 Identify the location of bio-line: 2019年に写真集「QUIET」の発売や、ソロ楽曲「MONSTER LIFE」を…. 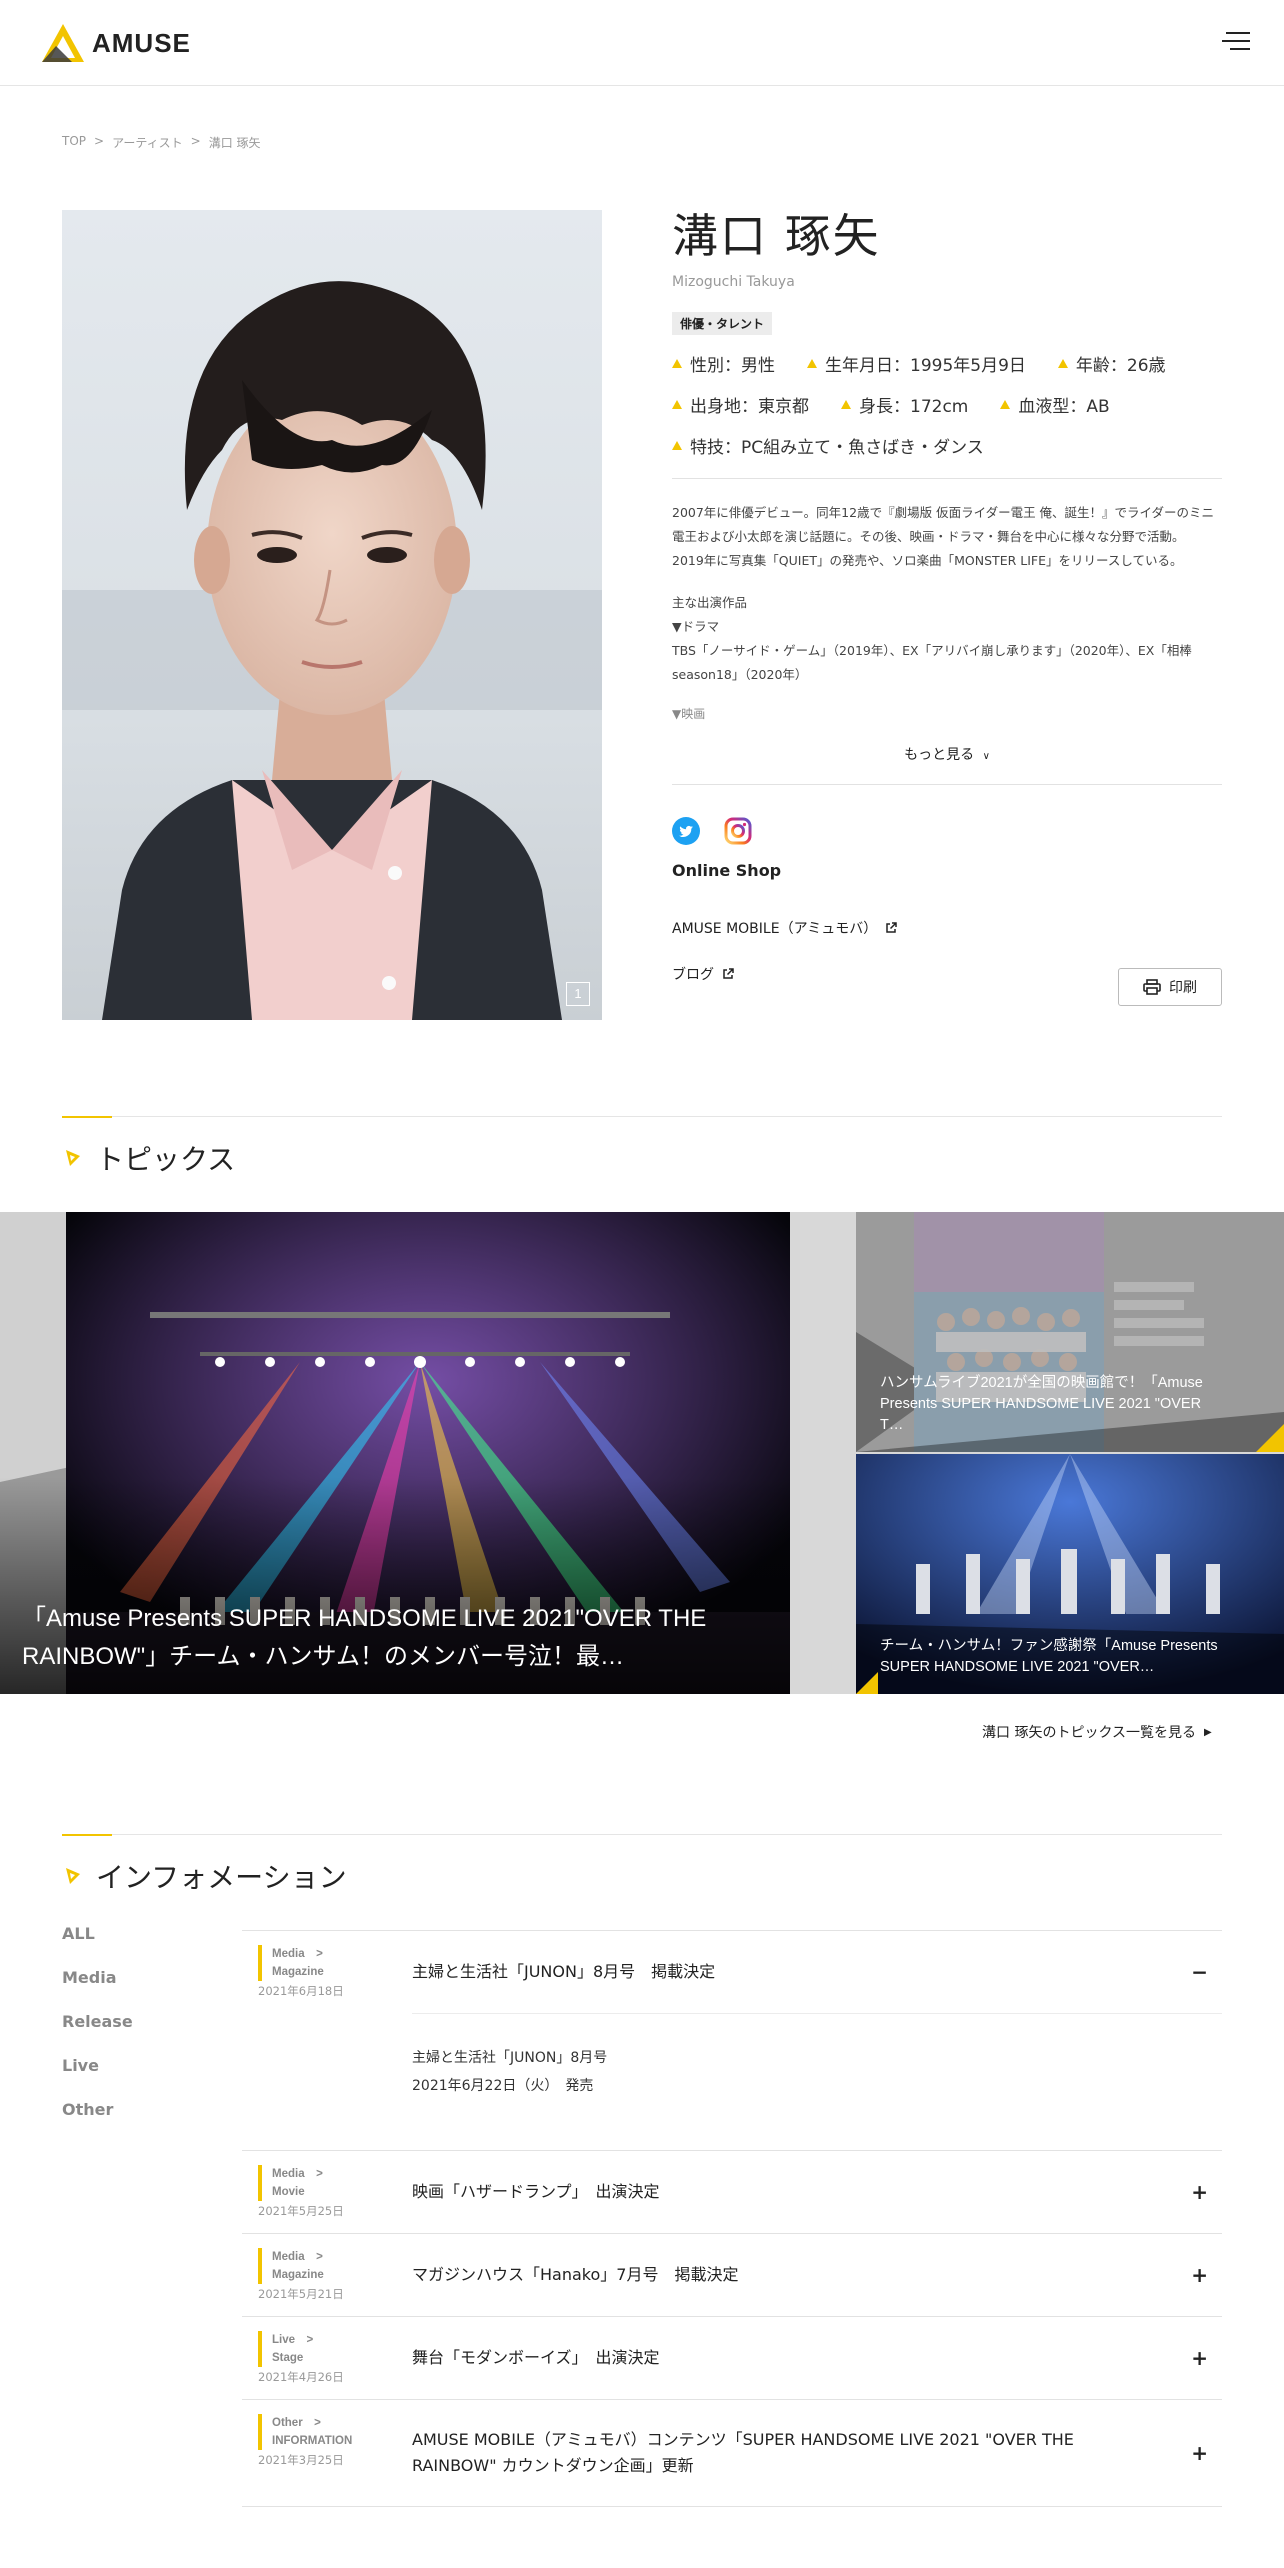
(927, 560).